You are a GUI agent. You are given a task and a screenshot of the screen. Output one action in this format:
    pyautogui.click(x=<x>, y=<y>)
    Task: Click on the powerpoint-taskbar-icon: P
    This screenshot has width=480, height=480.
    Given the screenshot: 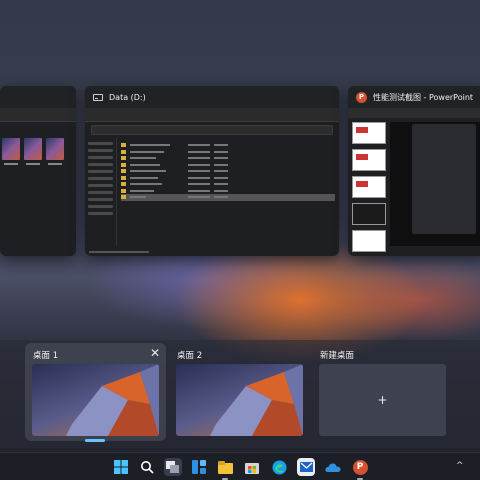 What is the action you would take?
    pyautogui.click(x=360, y=469)
    